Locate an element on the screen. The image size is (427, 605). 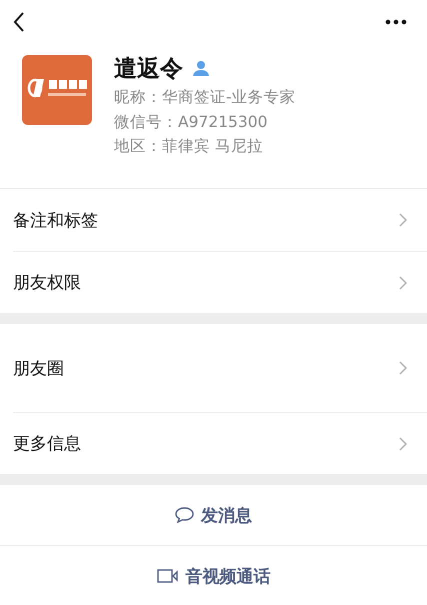
person-icon is located at coordinates (201, 68).